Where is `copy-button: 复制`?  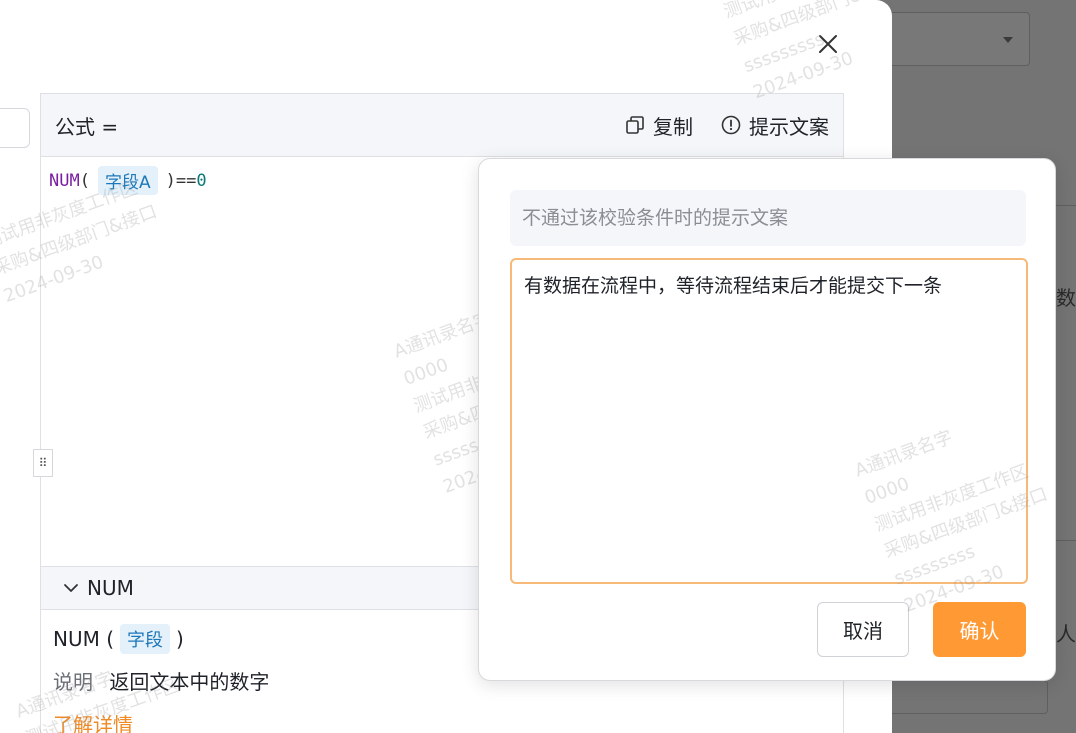 copy-button: 复制 is located at coordinates (659, 125).